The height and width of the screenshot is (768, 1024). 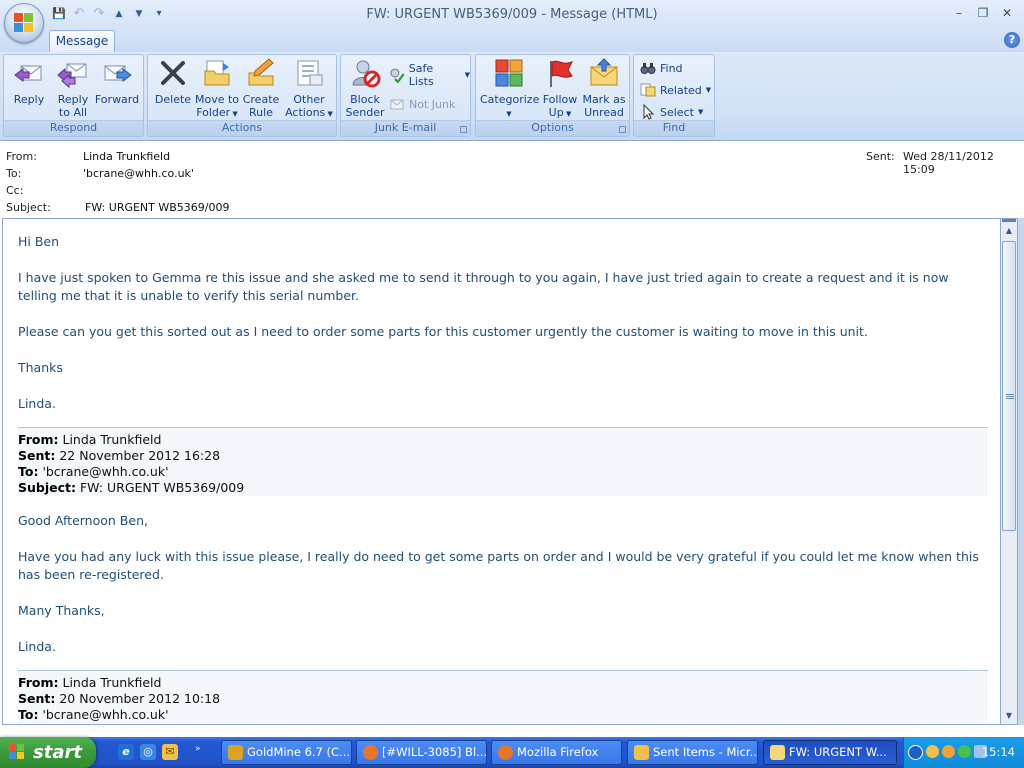 What do you see at coordinates (217, 73) in the screenshot?
I see `move-folder-icon` at bounding box center [217, 73].